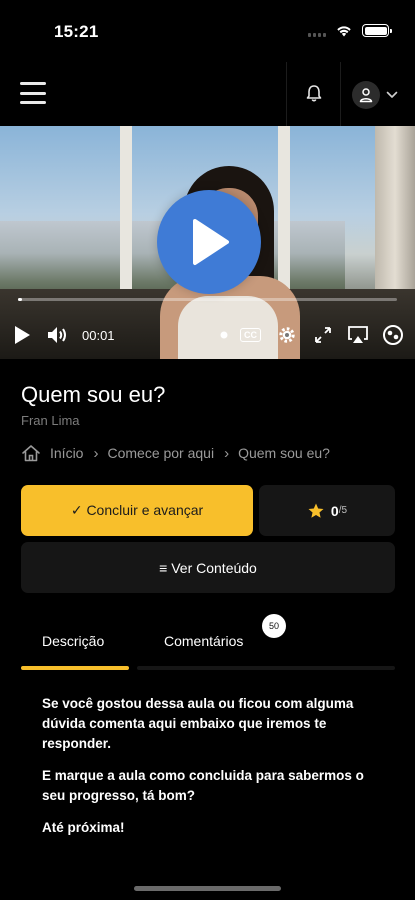  I want to click on complete-button-label: ✓ Concluir e avançar, so click(137, 510).